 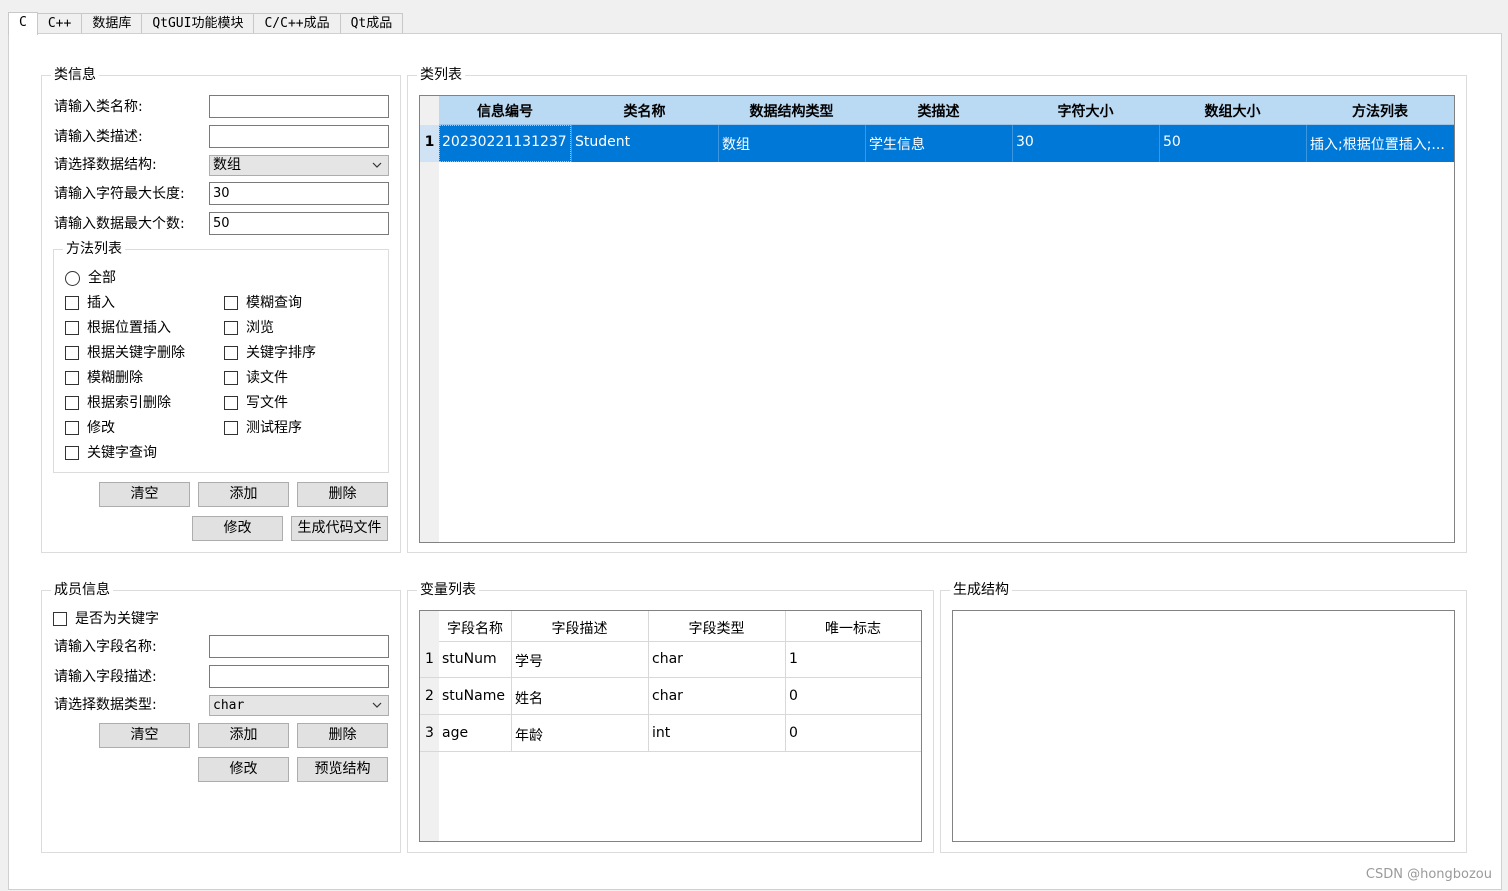 What do you see at coordinates (144, 735) in the screenshot?
I see `member-clear-button: 清空` at bounding box center [144, 735].